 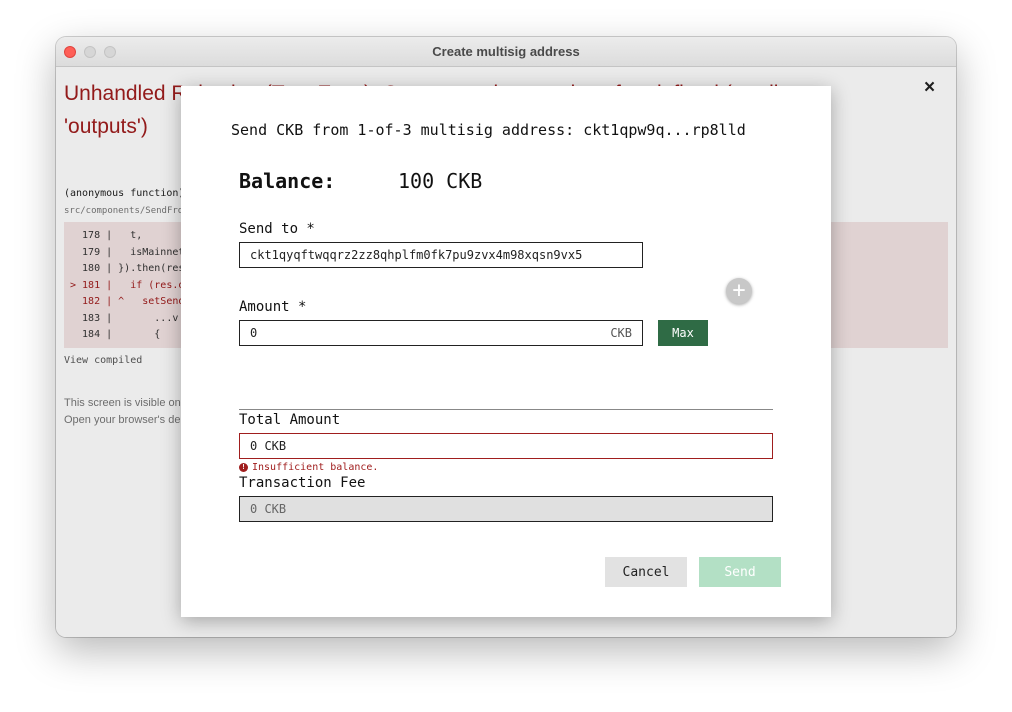 What do you see at coordinates (302, 483) in the screenshot?
I see `transaction-fee-label: Transaction Fee` at bounding box center [302, 483].